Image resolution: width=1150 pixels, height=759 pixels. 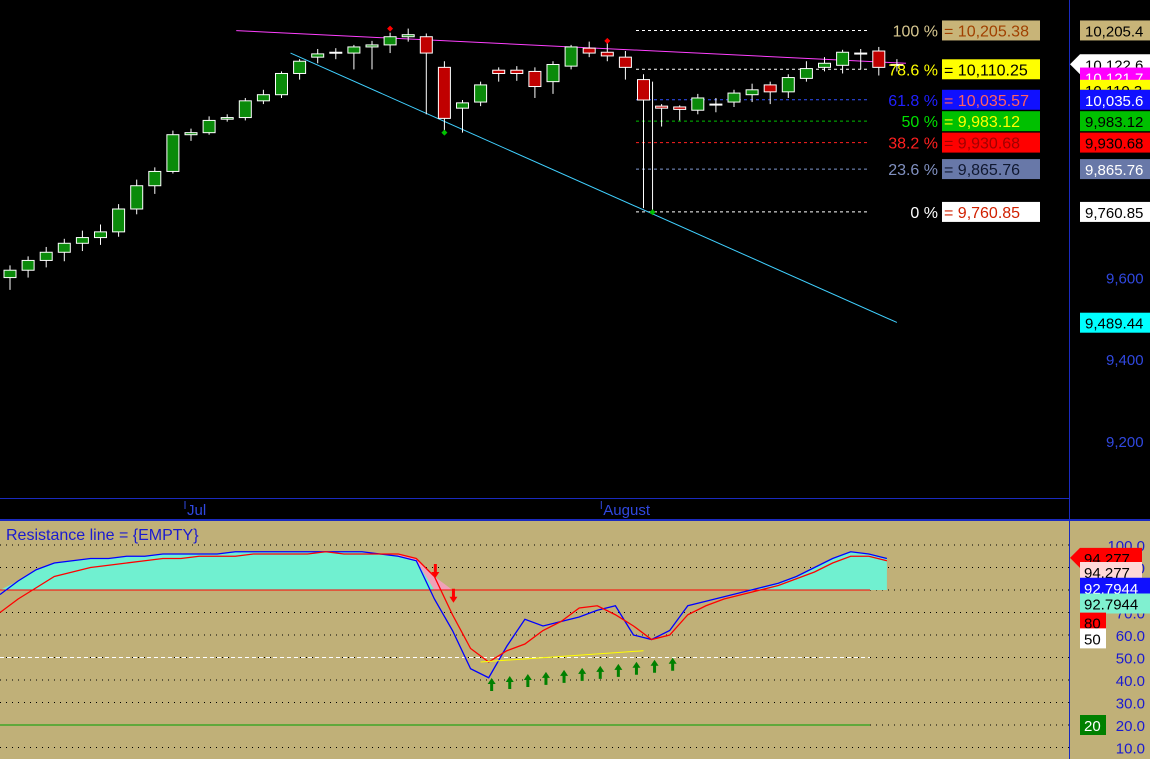 I want to click on oscillator-value-label: 20, so click(x=1092, y=726).